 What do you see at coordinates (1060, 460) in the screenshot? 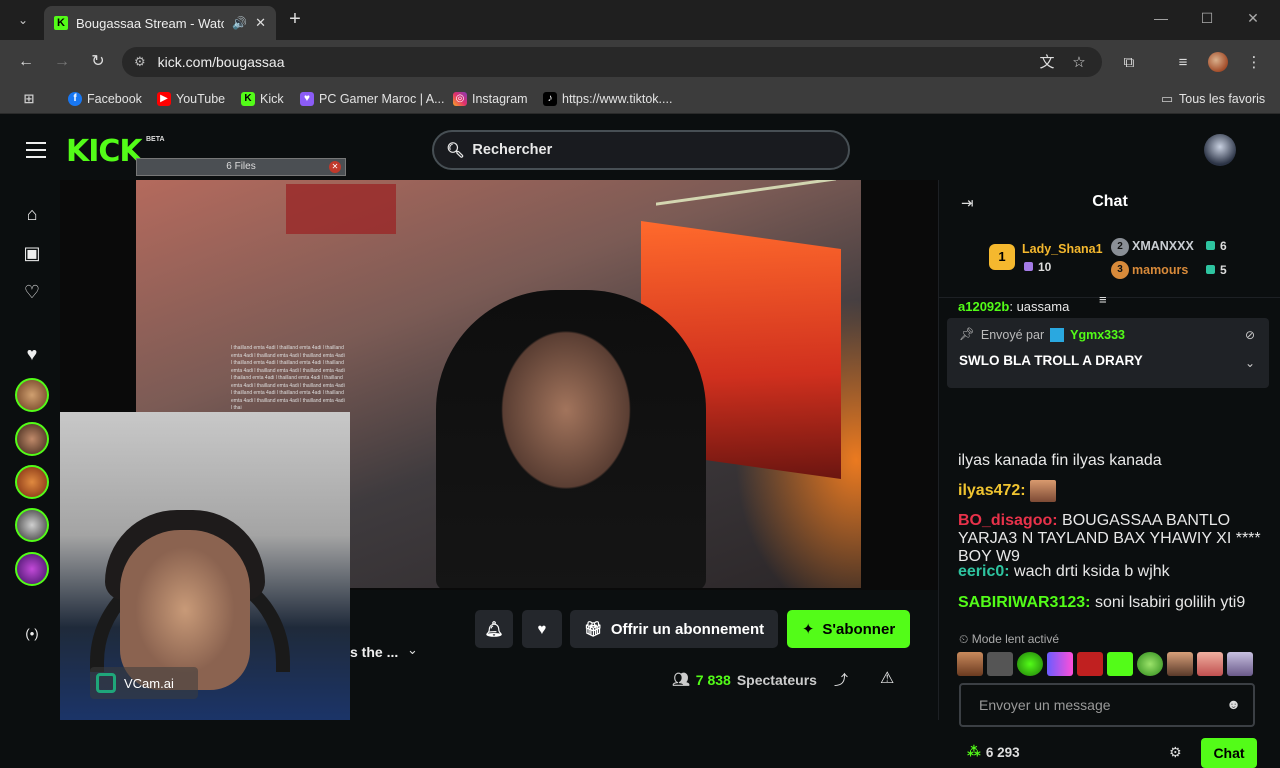
I see `chat-message: ilyas kanada fin ilyas kanada` at bounding box center [1060, 460].